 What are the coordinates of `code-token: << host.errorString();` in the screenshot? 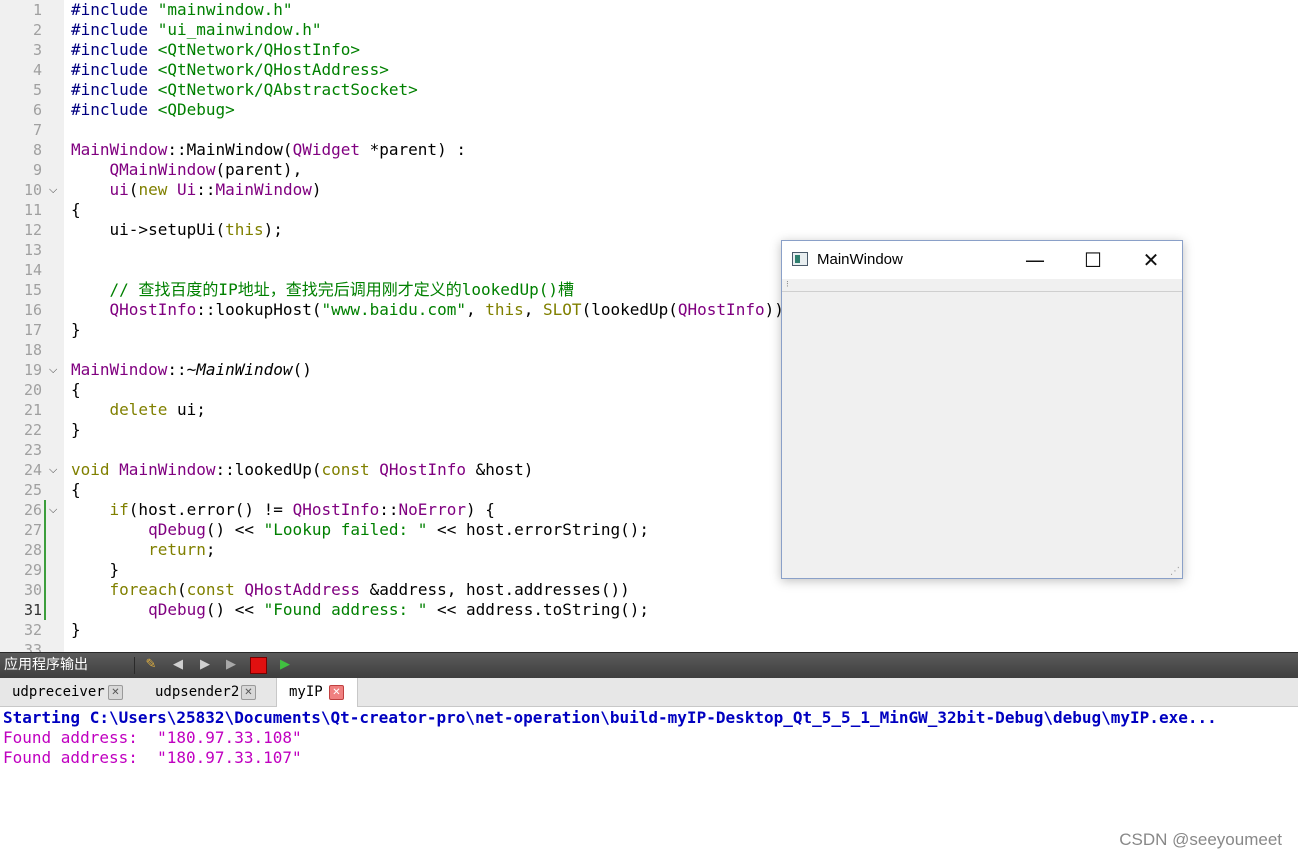 It's located at (538, 529).